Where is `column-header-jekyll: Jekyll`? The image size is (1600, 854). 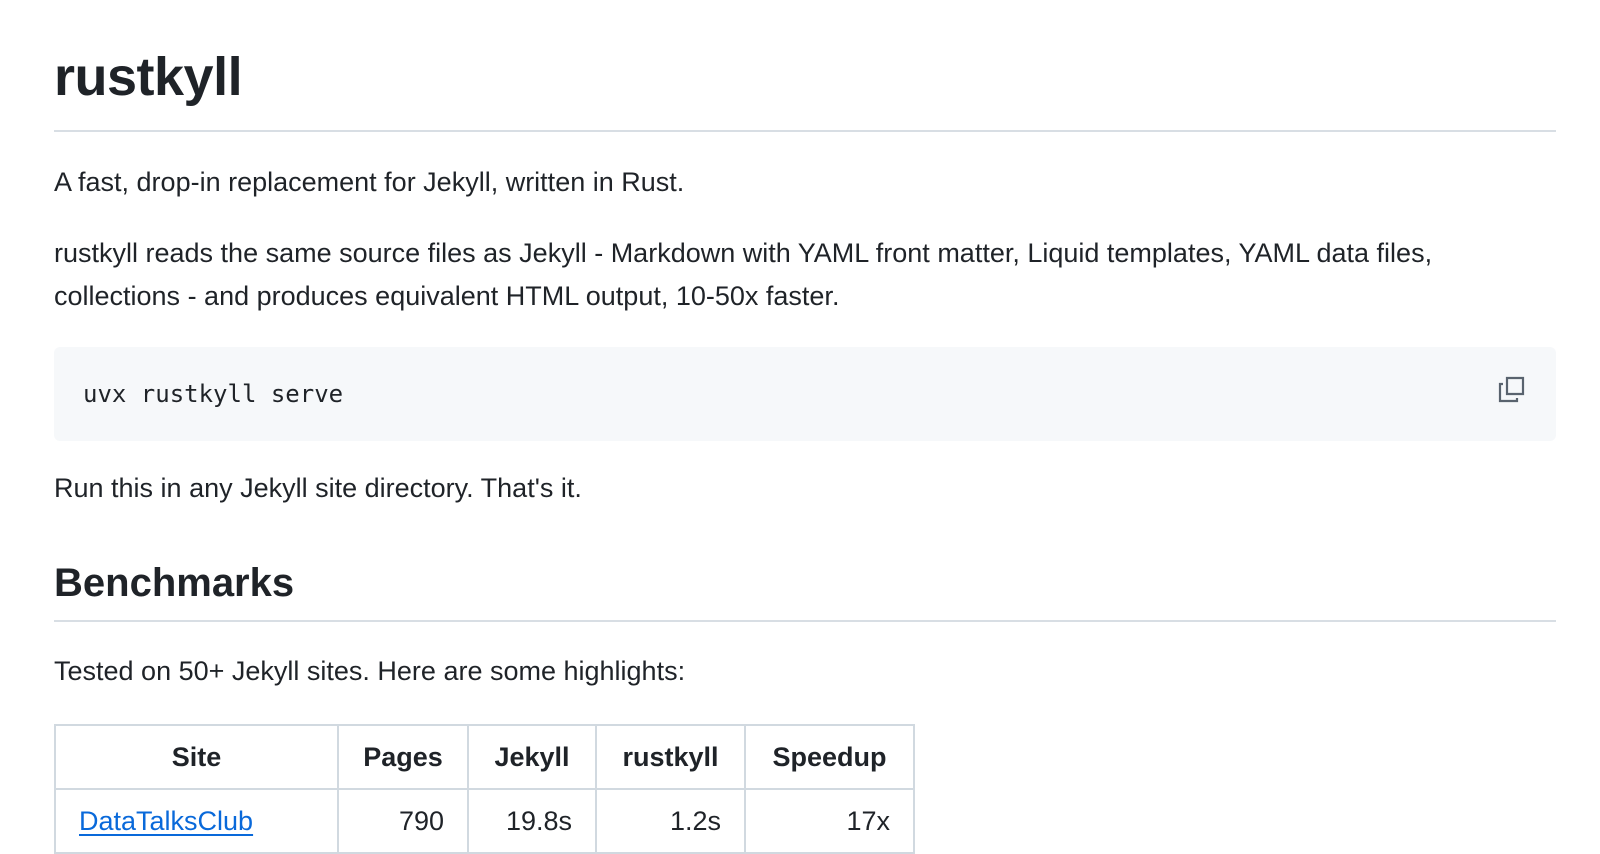
column-header-jekyll: Jekyll is located at coordinates (532, 757).